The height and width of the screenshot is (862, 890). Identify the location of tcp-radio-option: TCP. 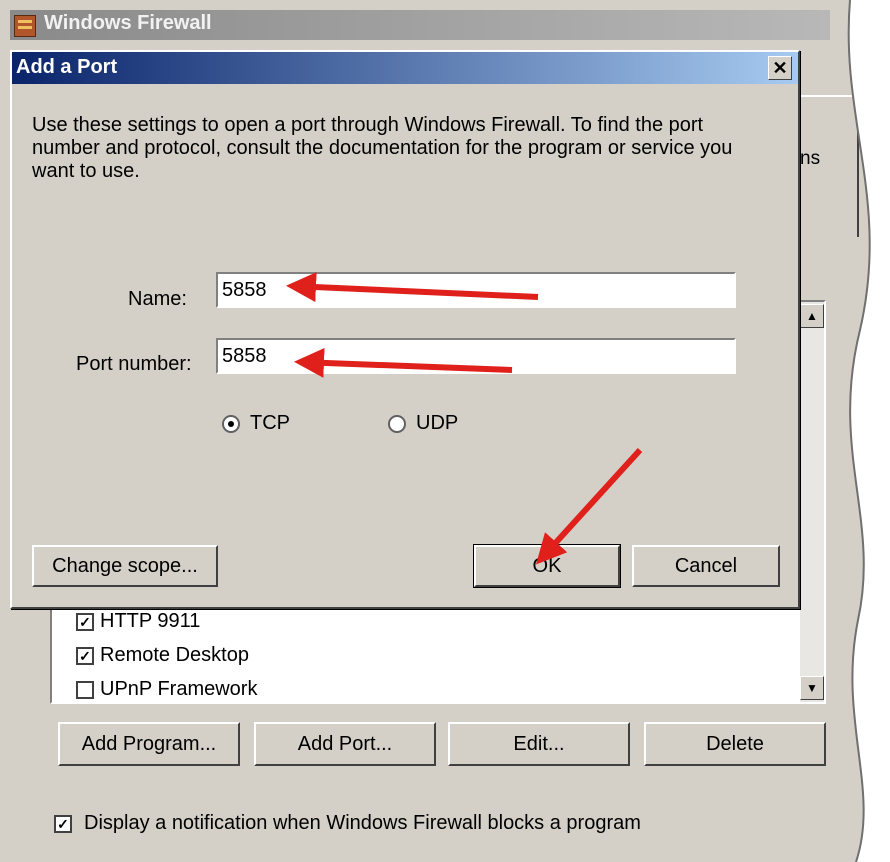
(256, 423).